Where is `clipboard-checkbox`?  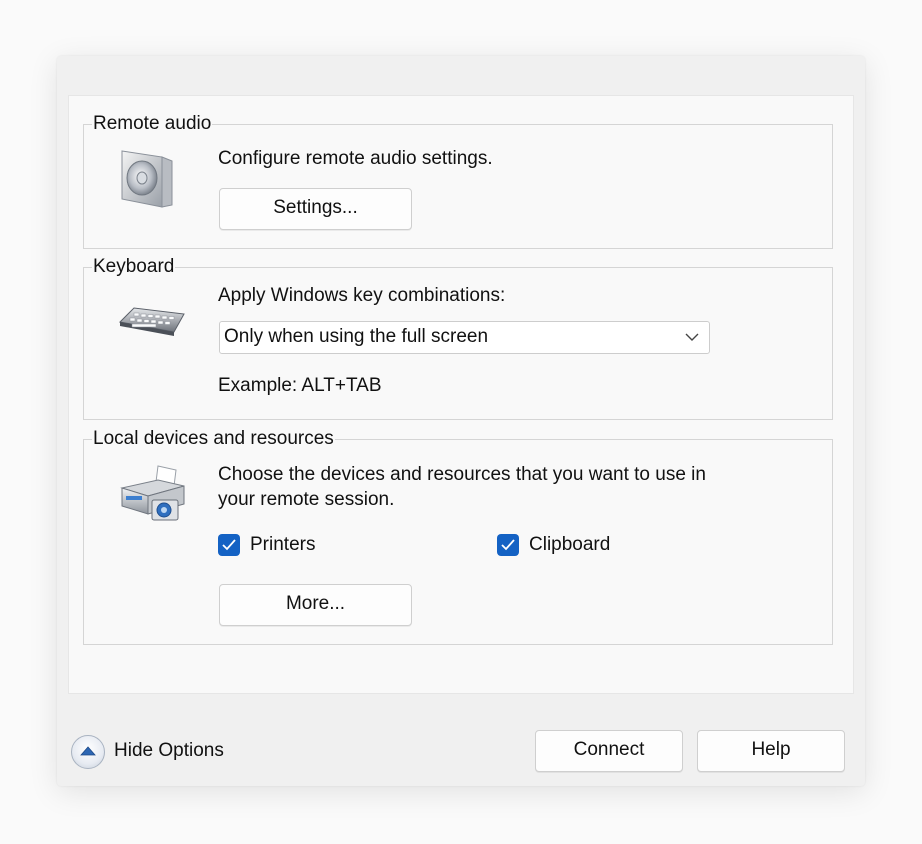
clipboard-checkbox is located at coordinates (508, 545).